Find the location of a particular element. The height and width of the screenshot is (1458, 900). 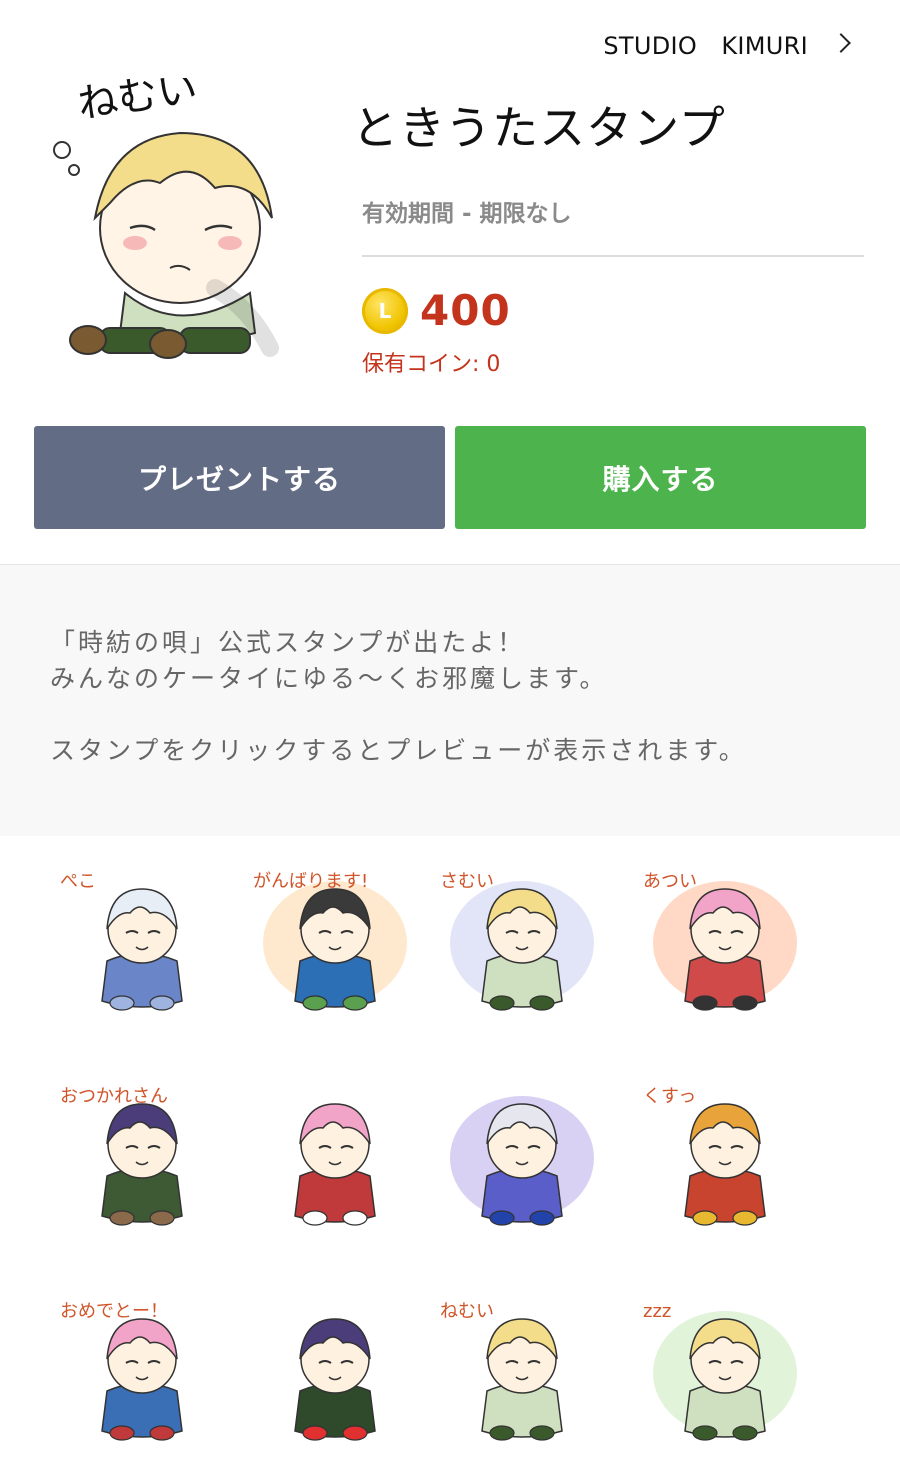

description-line: 「時紡の唄」公式スタンプが出たよ！ is located at coordinates (288, 642).